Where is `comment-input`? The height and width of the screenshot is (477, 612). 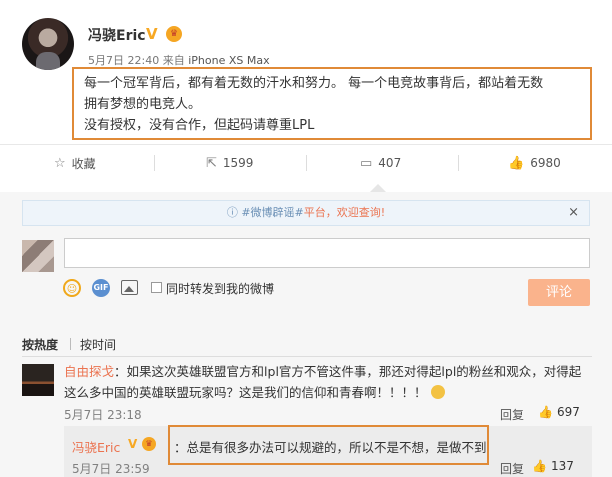
comment-input is located at coordinates (327, 253).